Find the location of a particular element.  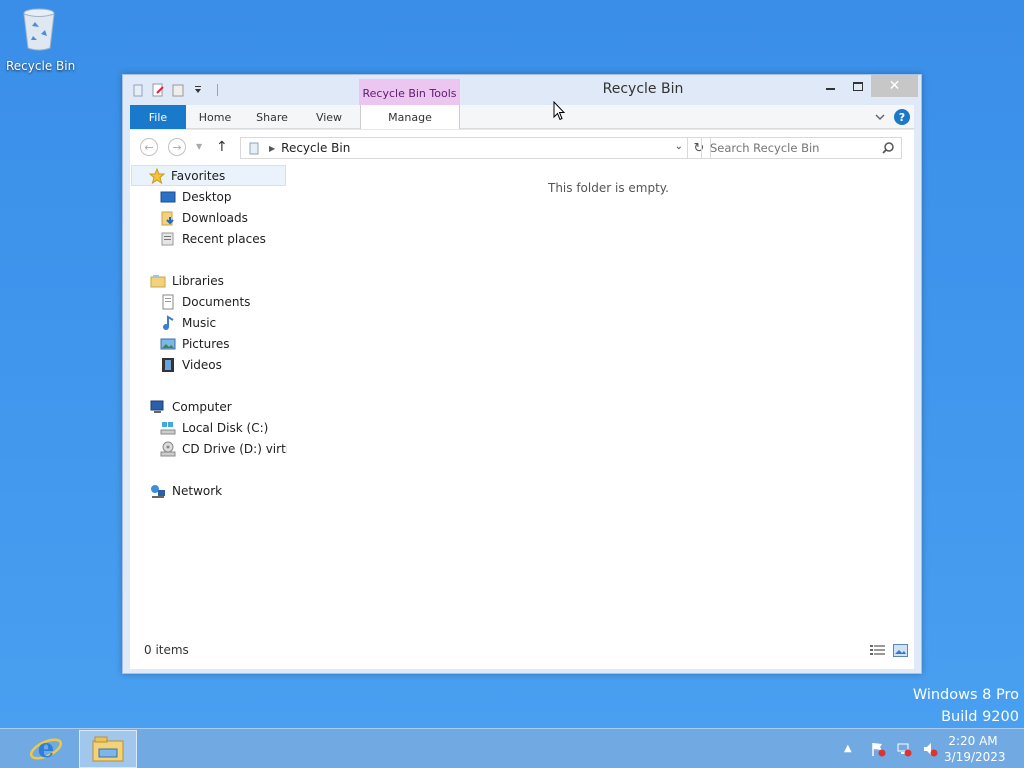

nav-music-label: Music is located at coordinates (199, 322).